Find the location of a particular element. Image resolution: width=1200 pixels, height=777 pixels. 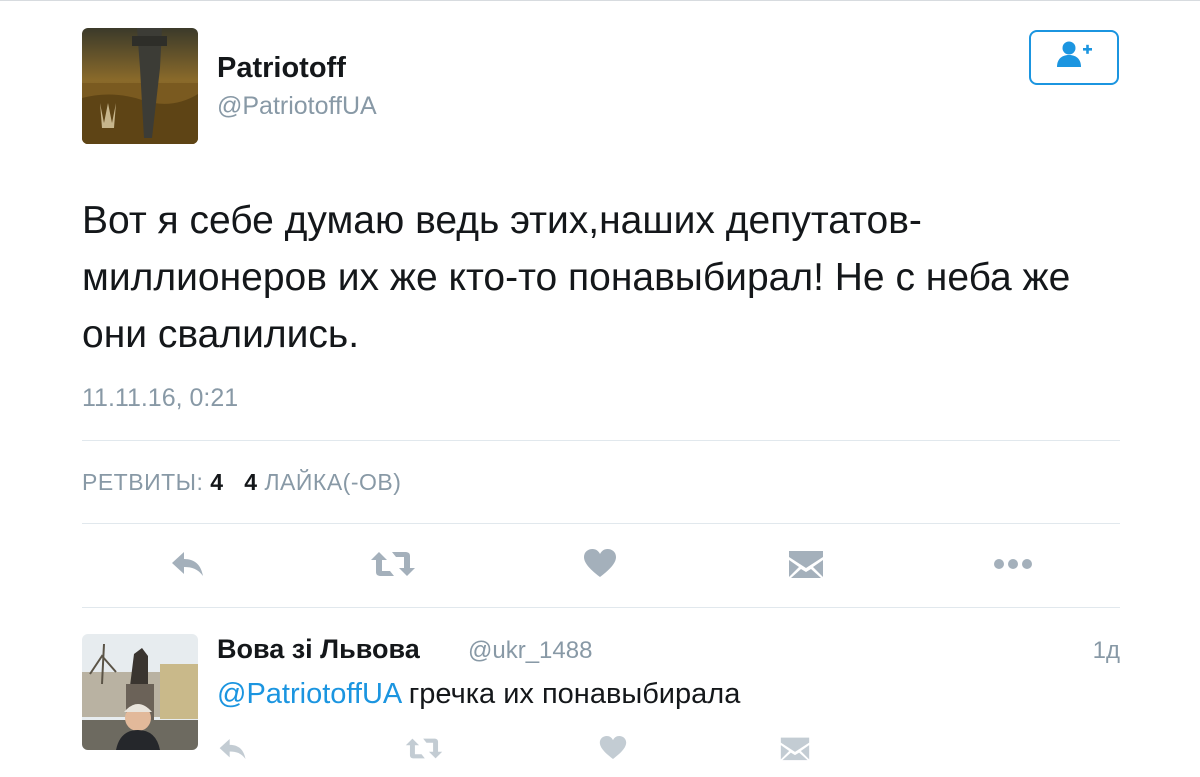

author-name: Patriotoff is located at coordinates (281, 68).